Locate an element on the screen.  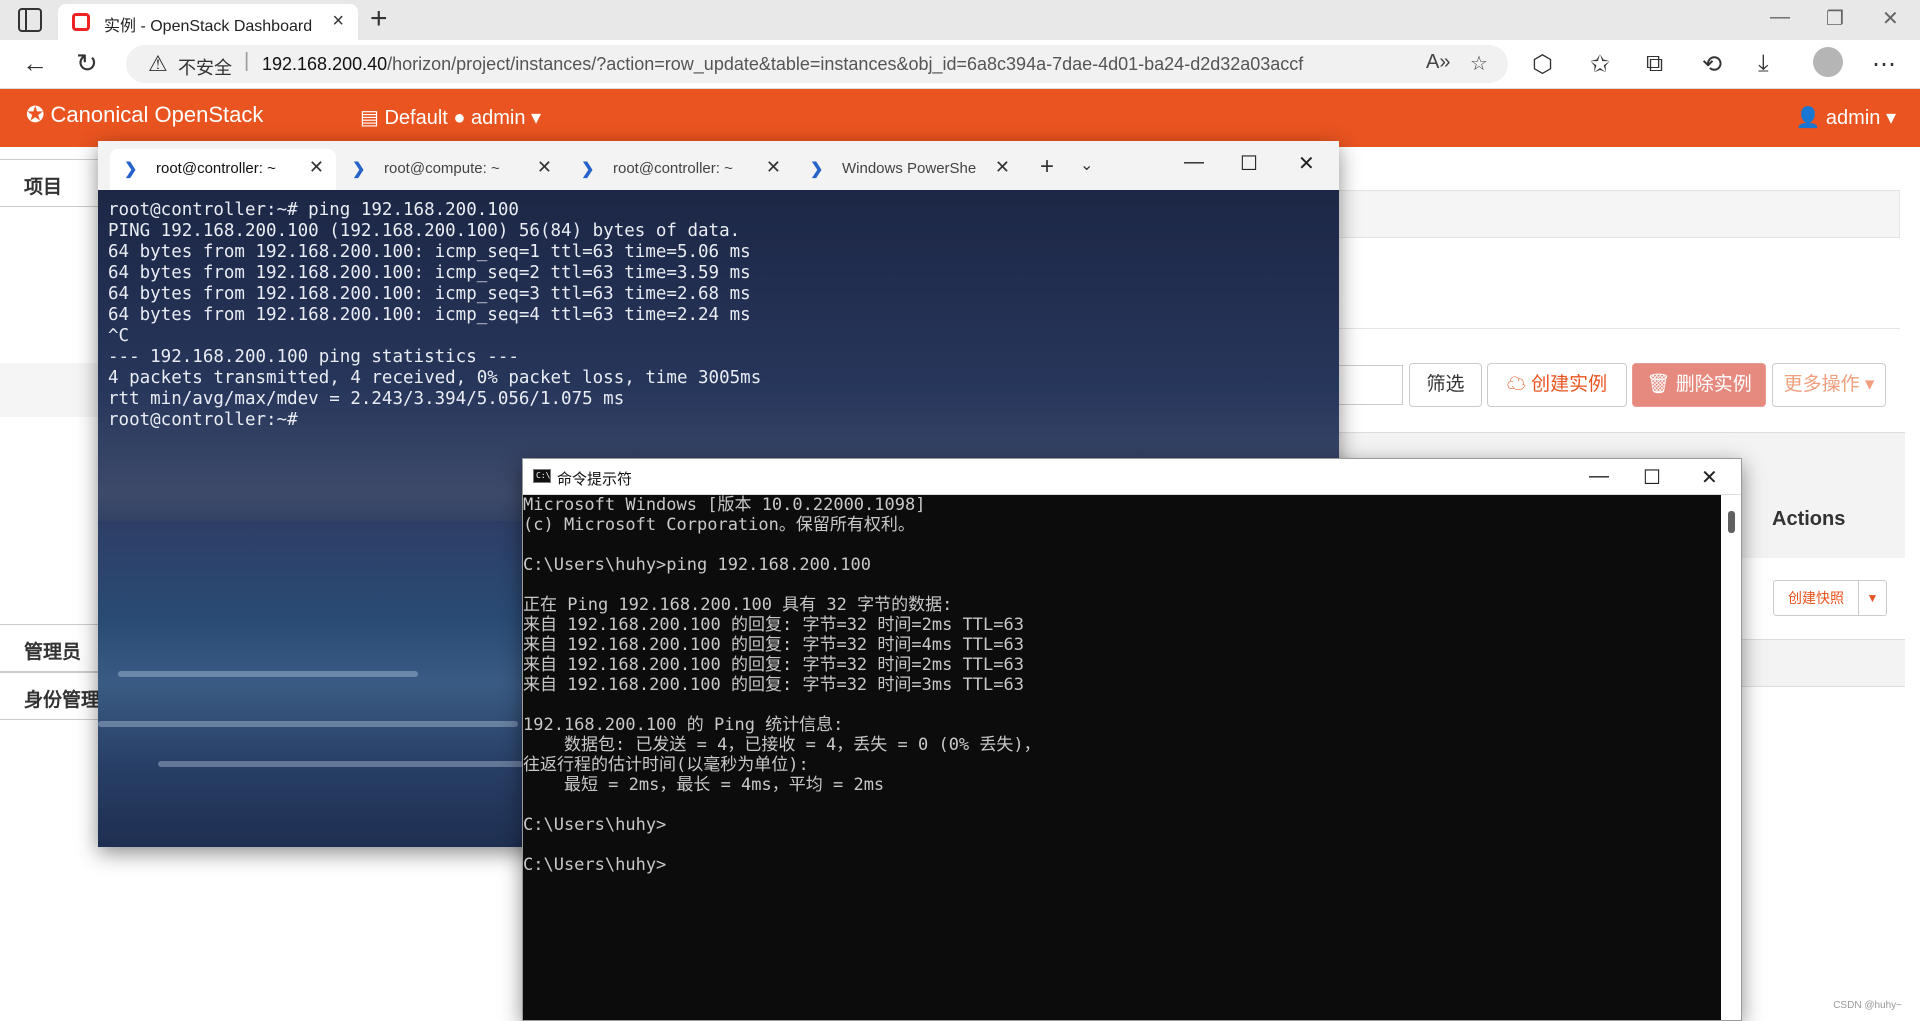
browser-tab-title: 实例 - OpenStack Dashboard is located at coordinates (208, 26).